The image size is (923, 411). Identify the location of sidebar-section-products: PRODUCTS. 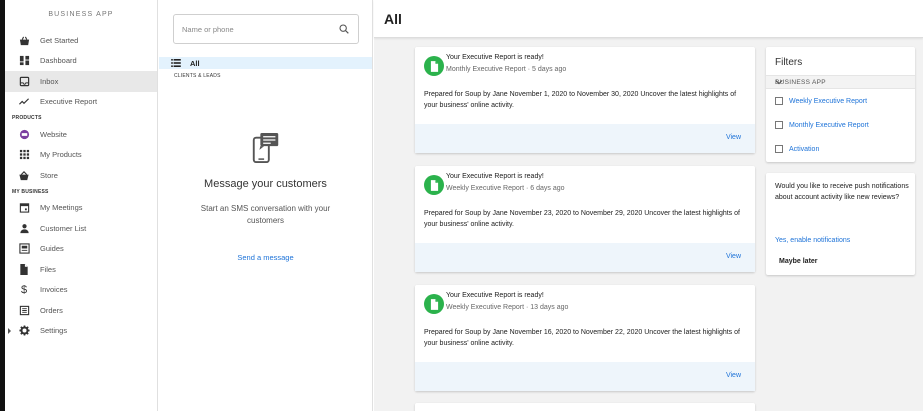
(27, 118).